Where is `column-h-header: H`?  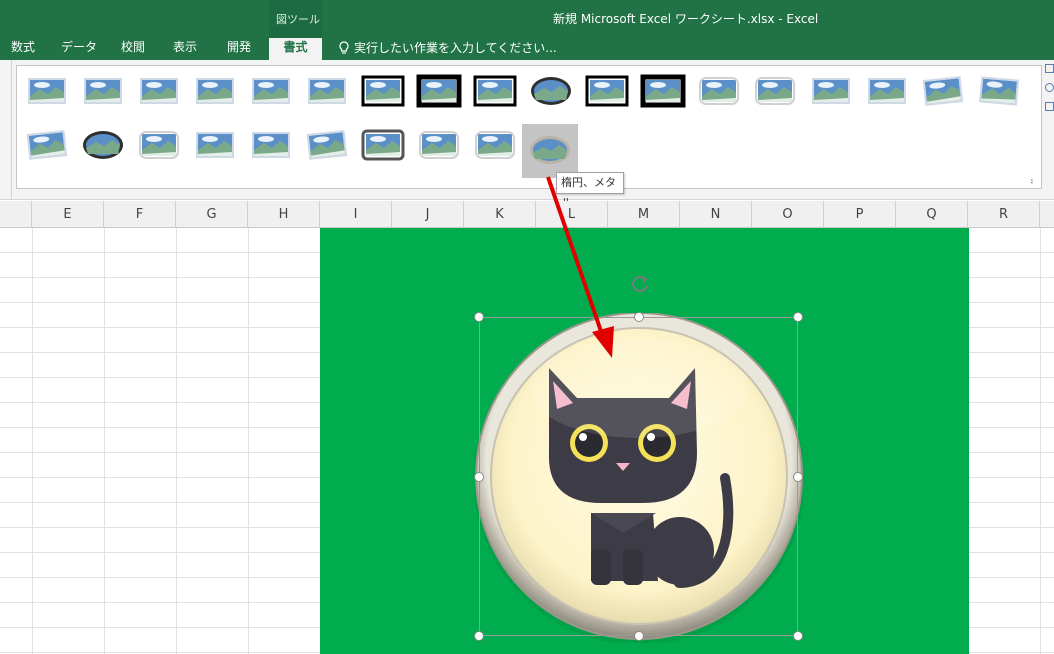
column-h-header: H is located at coordinates (284, 214).